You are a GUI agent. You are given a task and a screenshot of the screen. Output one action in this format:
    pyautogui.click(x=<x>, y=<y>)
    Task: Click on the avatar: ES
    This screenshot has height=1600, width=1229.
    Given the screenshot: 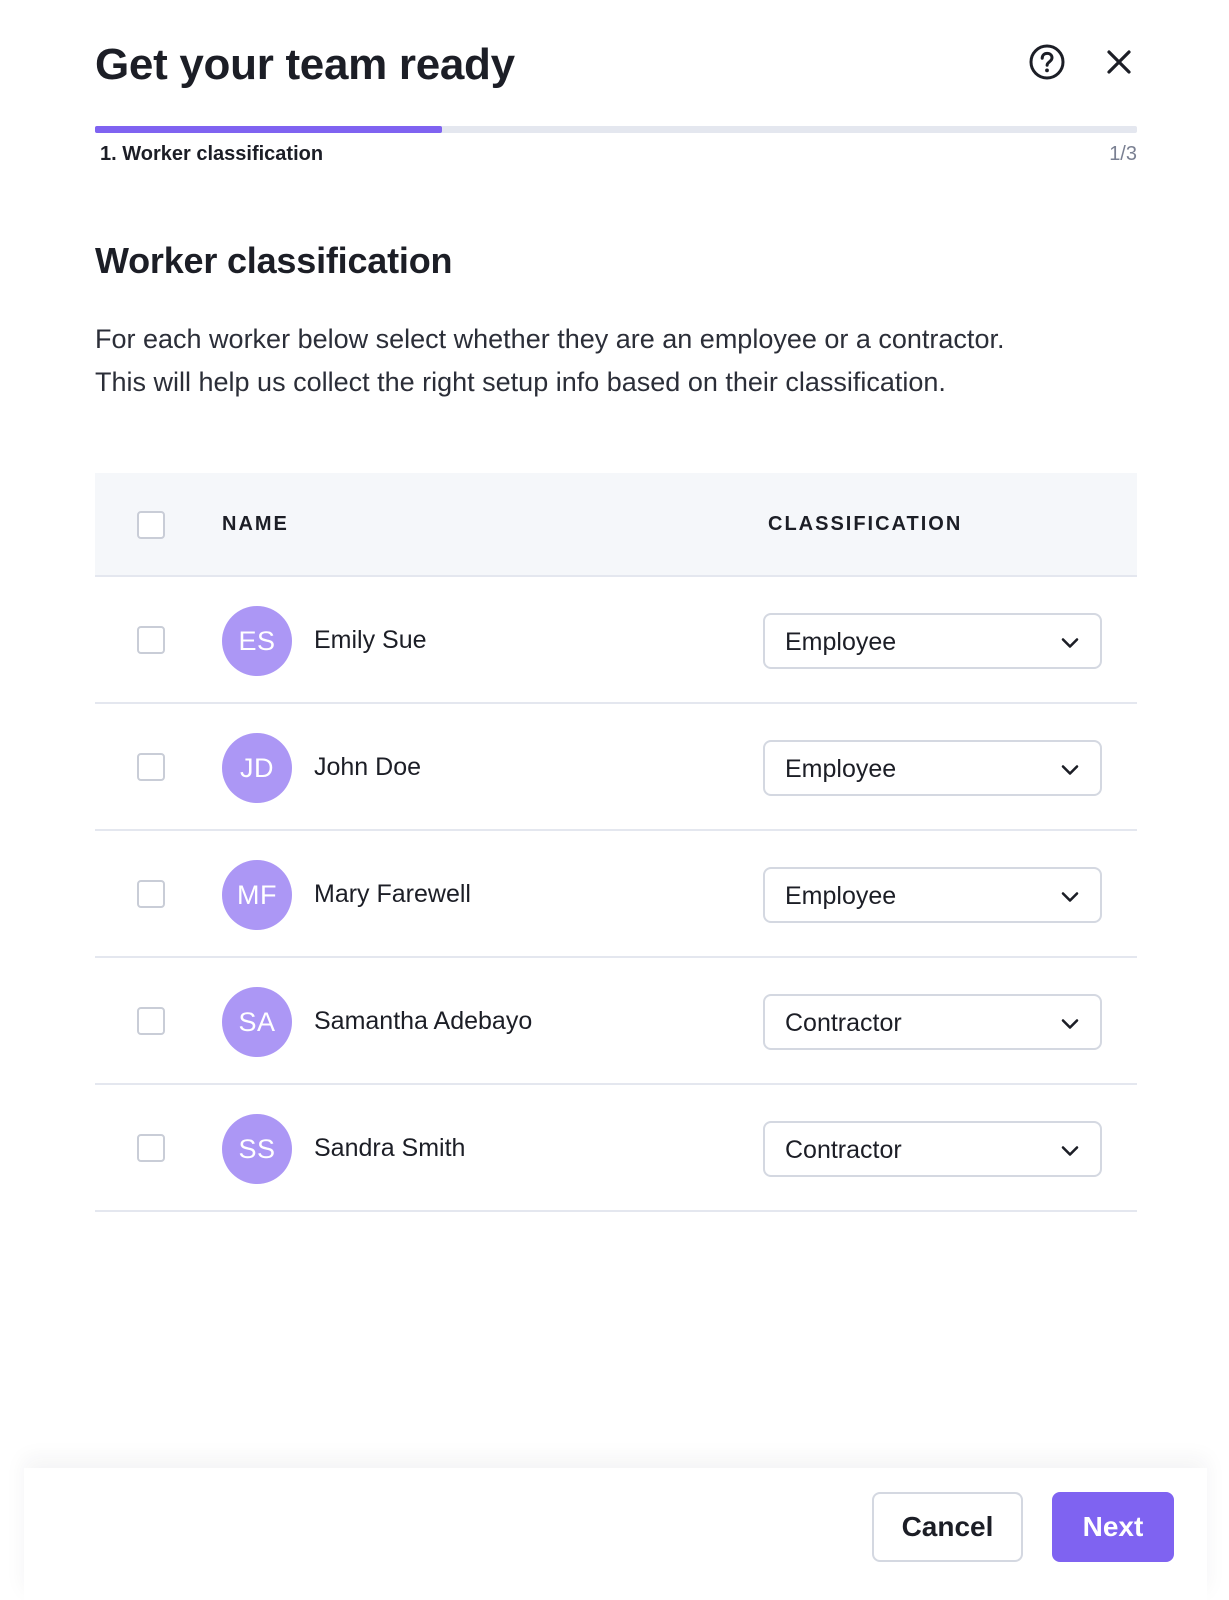 What is the action you would take?
    pyautogui.click(x=257, y=641)
    